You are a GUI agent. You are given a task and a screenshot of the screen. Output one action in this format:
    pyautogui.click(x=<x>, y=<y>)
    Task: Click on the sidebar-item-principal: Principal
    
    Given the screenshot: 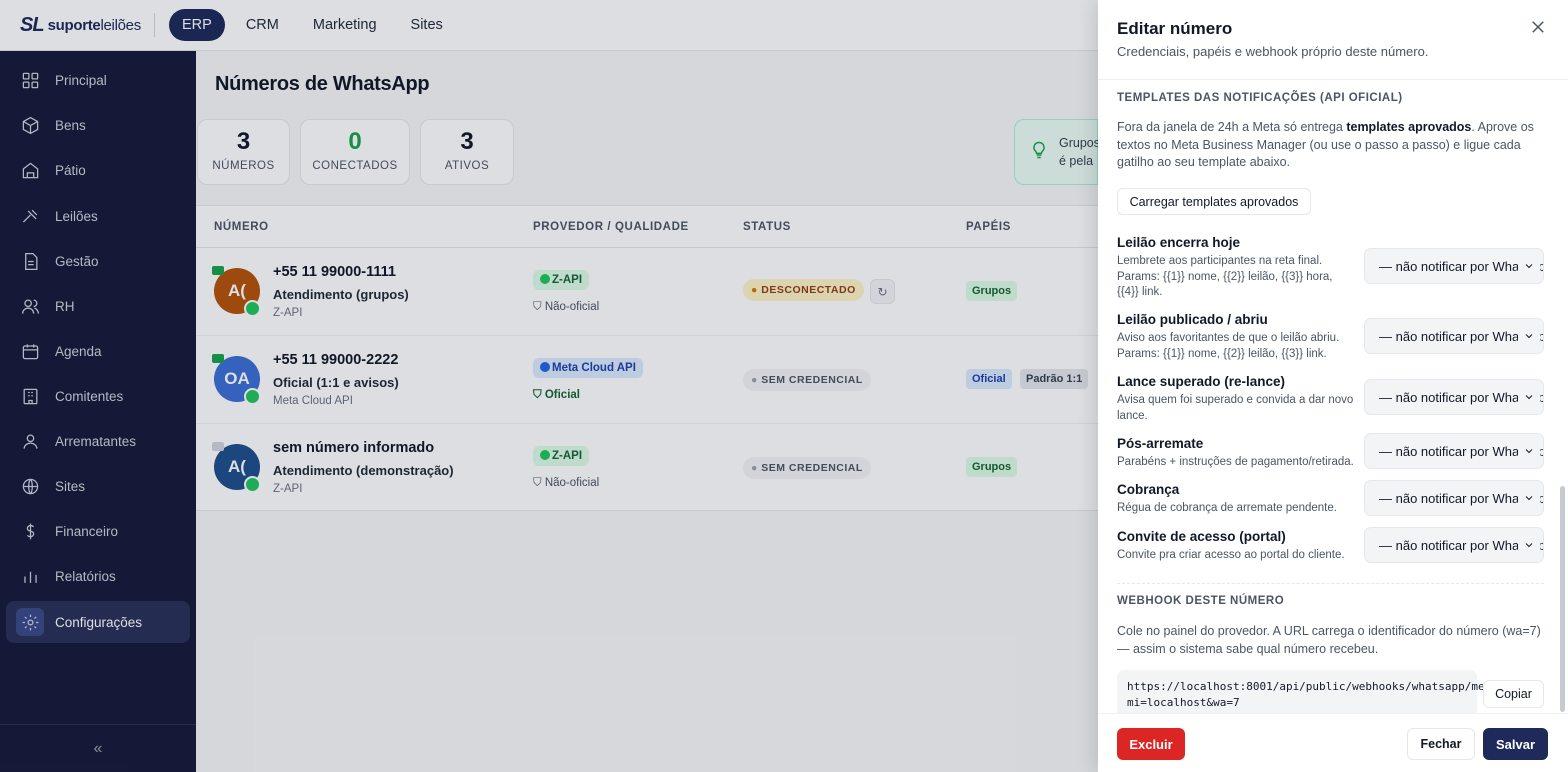 What is the action you would take?
    pyautogui.click(x=98, y=80)
    